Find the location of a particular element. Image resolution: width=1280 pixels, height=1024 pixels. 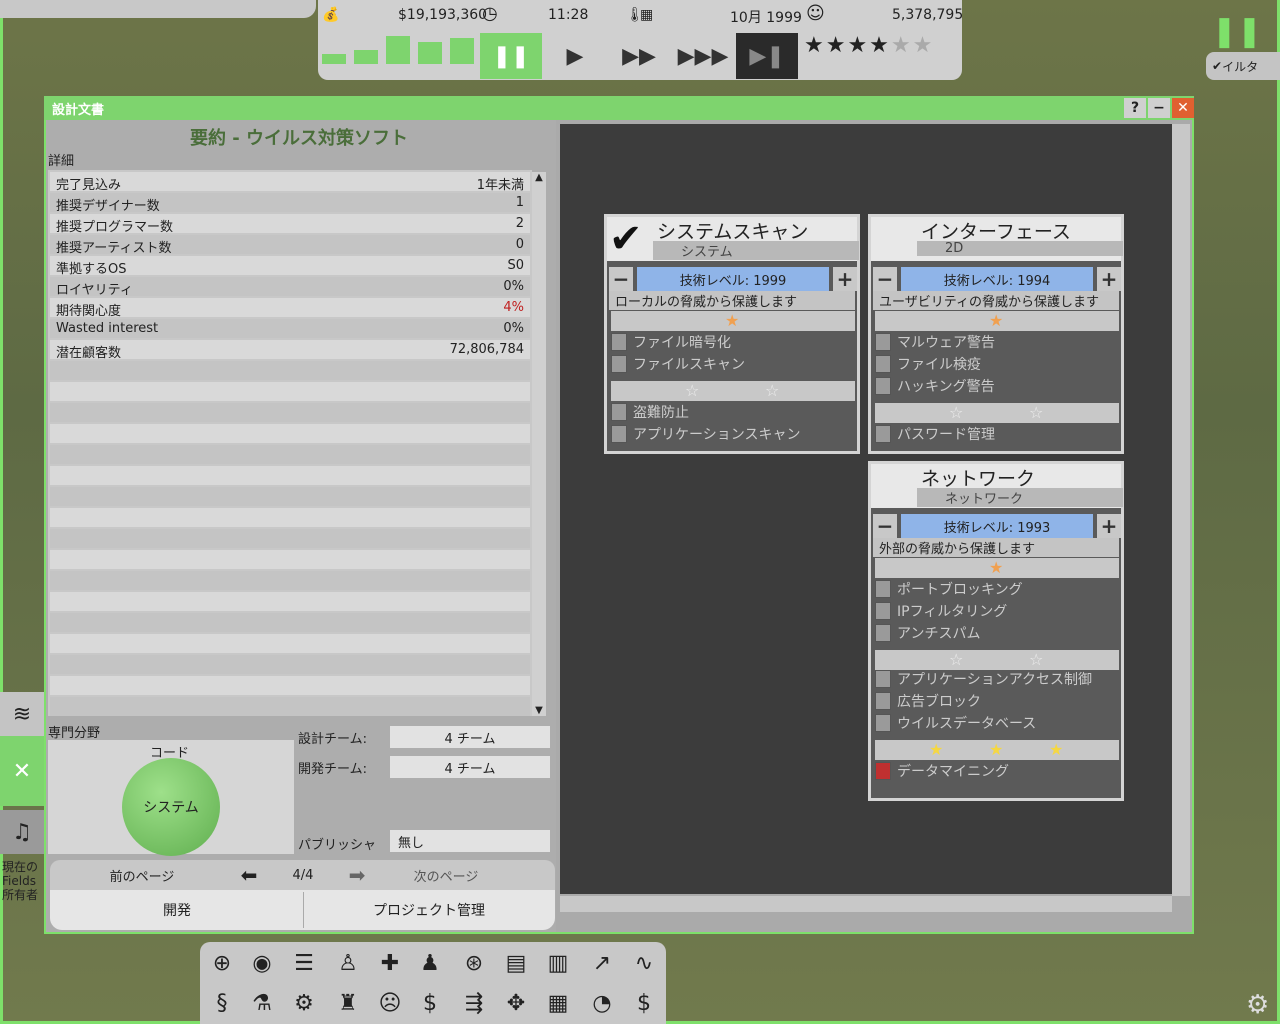

dev-team-field: 4 チーム is located at coordinates (470, 767).